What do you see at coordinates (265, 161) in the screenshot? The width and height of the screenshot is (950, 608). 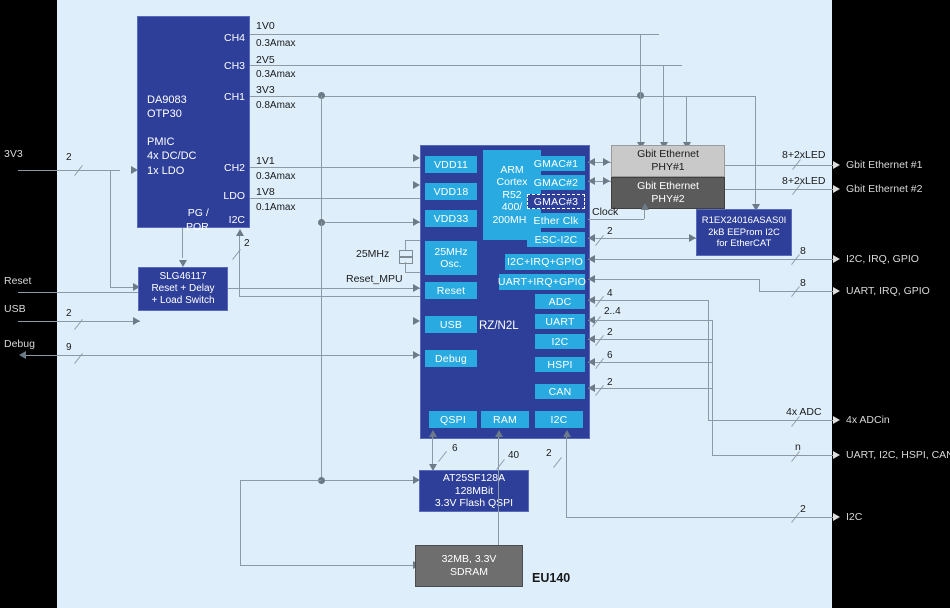 I see `rail-label-1v1: 1V1` at bounding box center [265, 161].